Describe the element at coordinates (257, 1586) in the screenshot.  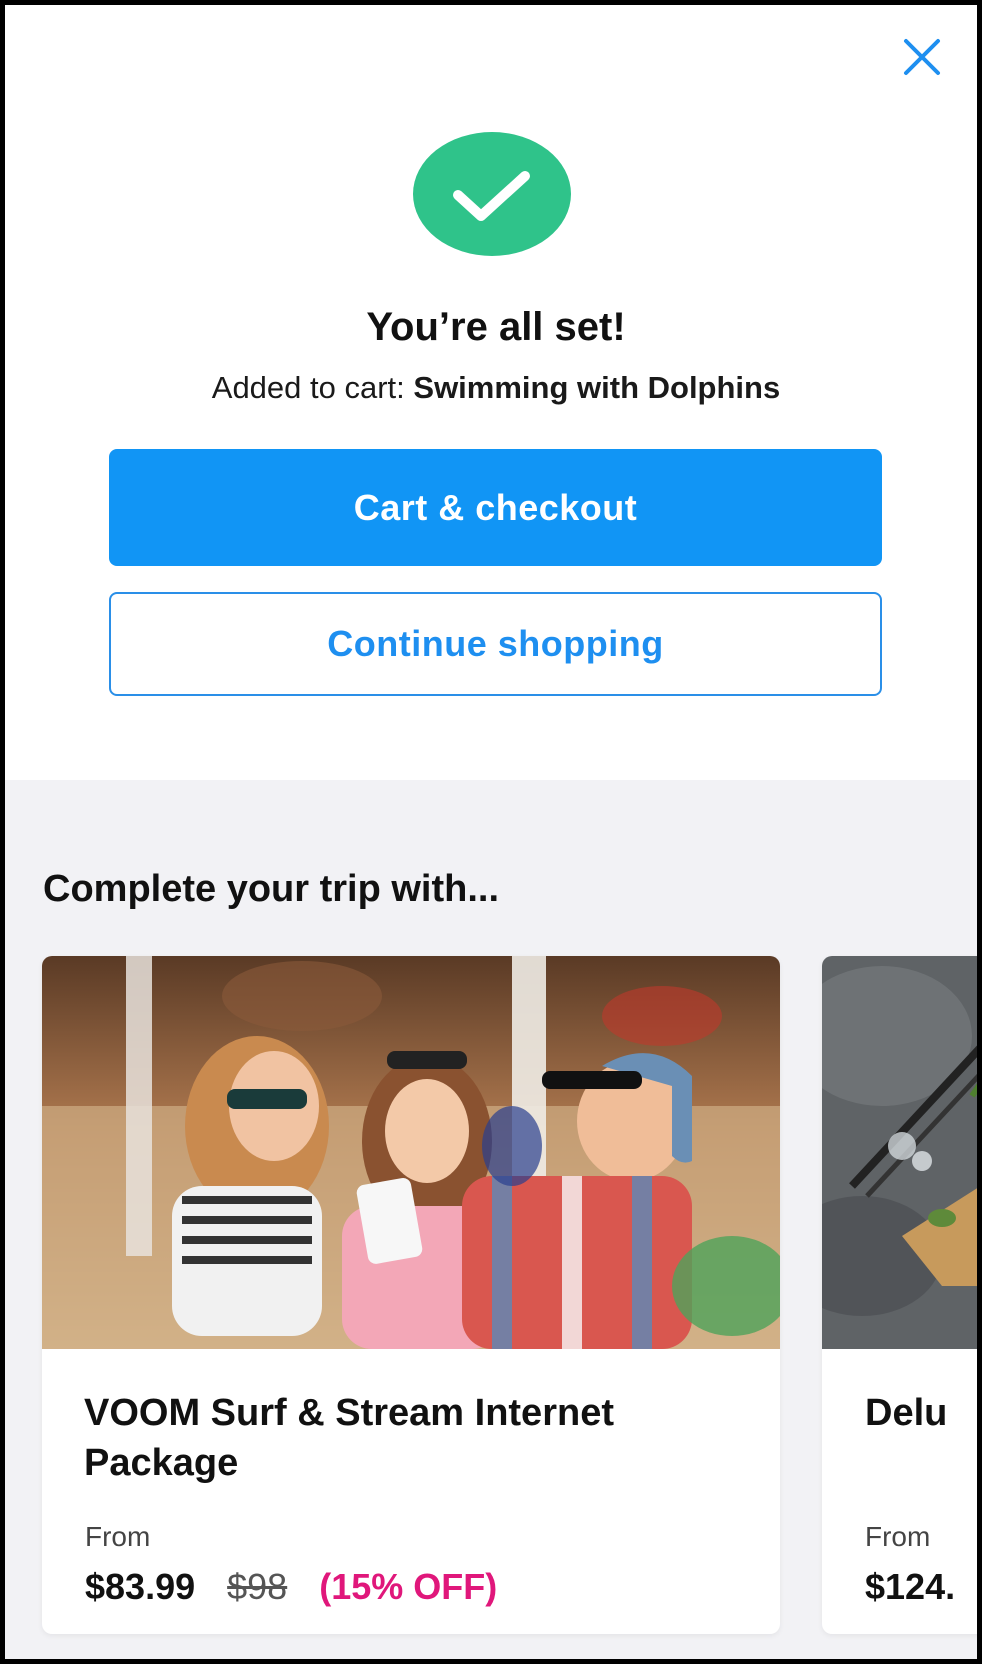
I see `original-price: $98` at that location.